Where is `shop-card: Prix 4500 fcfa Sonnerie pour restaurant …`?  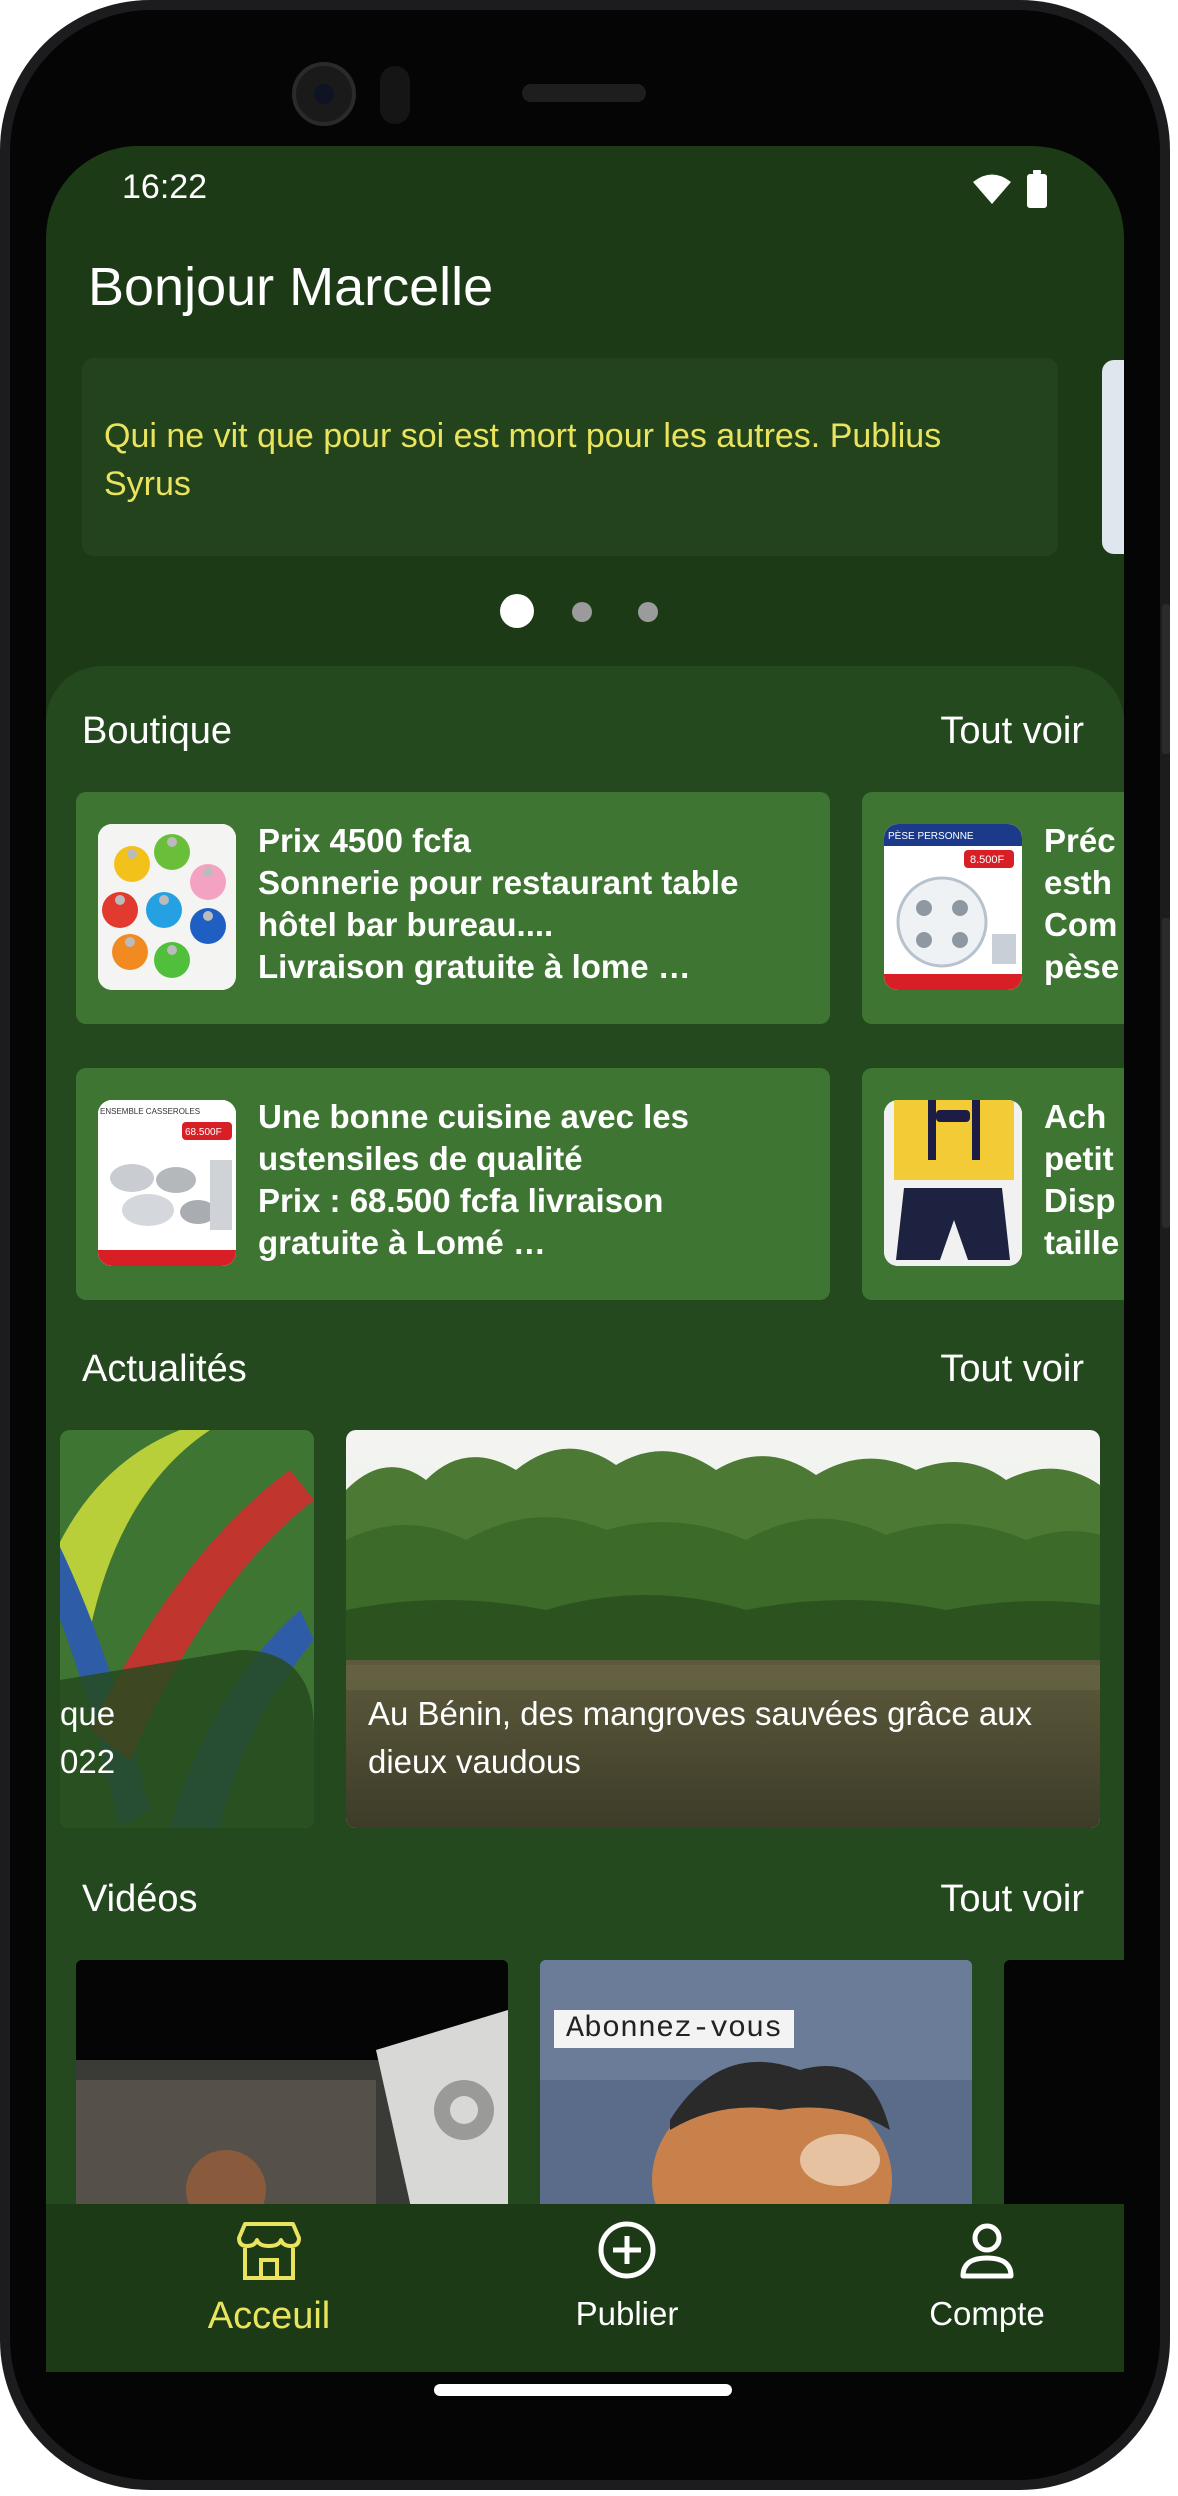 shop-card: Prix 4500 fcfa Sonnerie pour restaurant … is located at coordinates (453, 908).